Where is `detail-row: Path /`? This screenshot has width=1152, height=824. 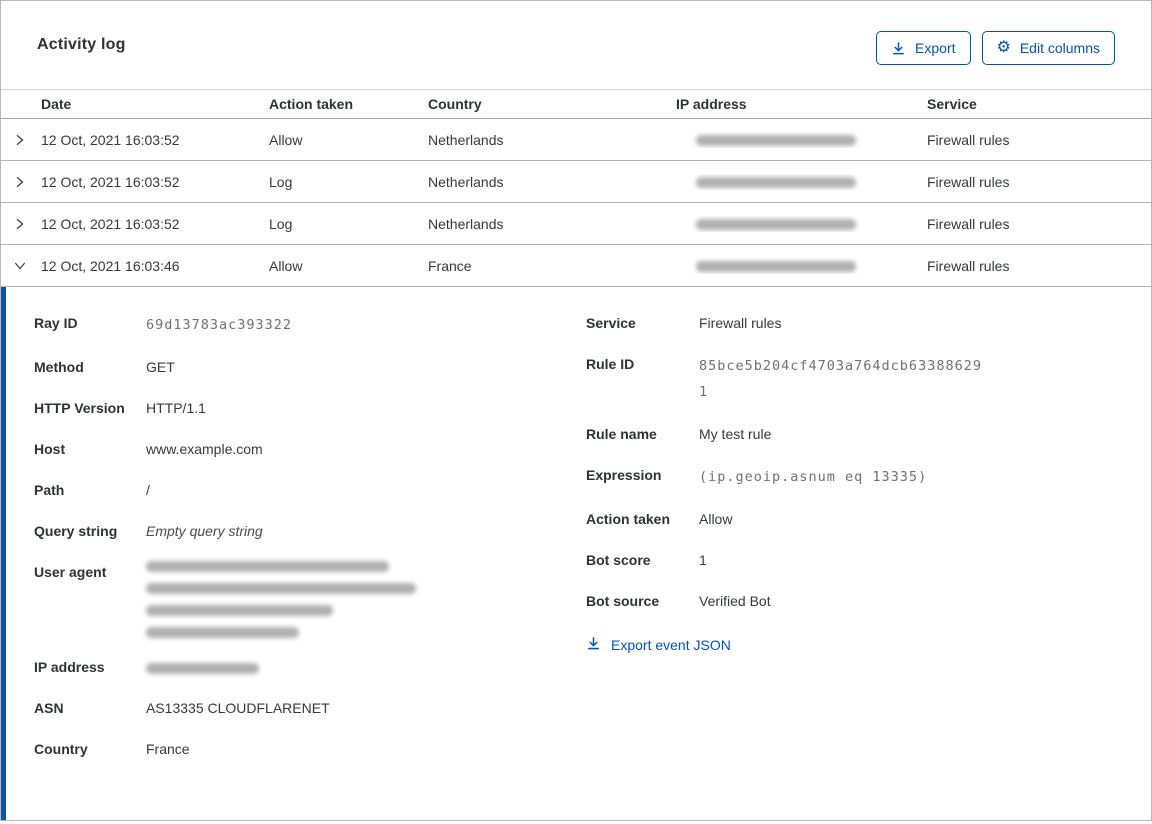 detail-row: Path / is located at coordinates (310, 490).